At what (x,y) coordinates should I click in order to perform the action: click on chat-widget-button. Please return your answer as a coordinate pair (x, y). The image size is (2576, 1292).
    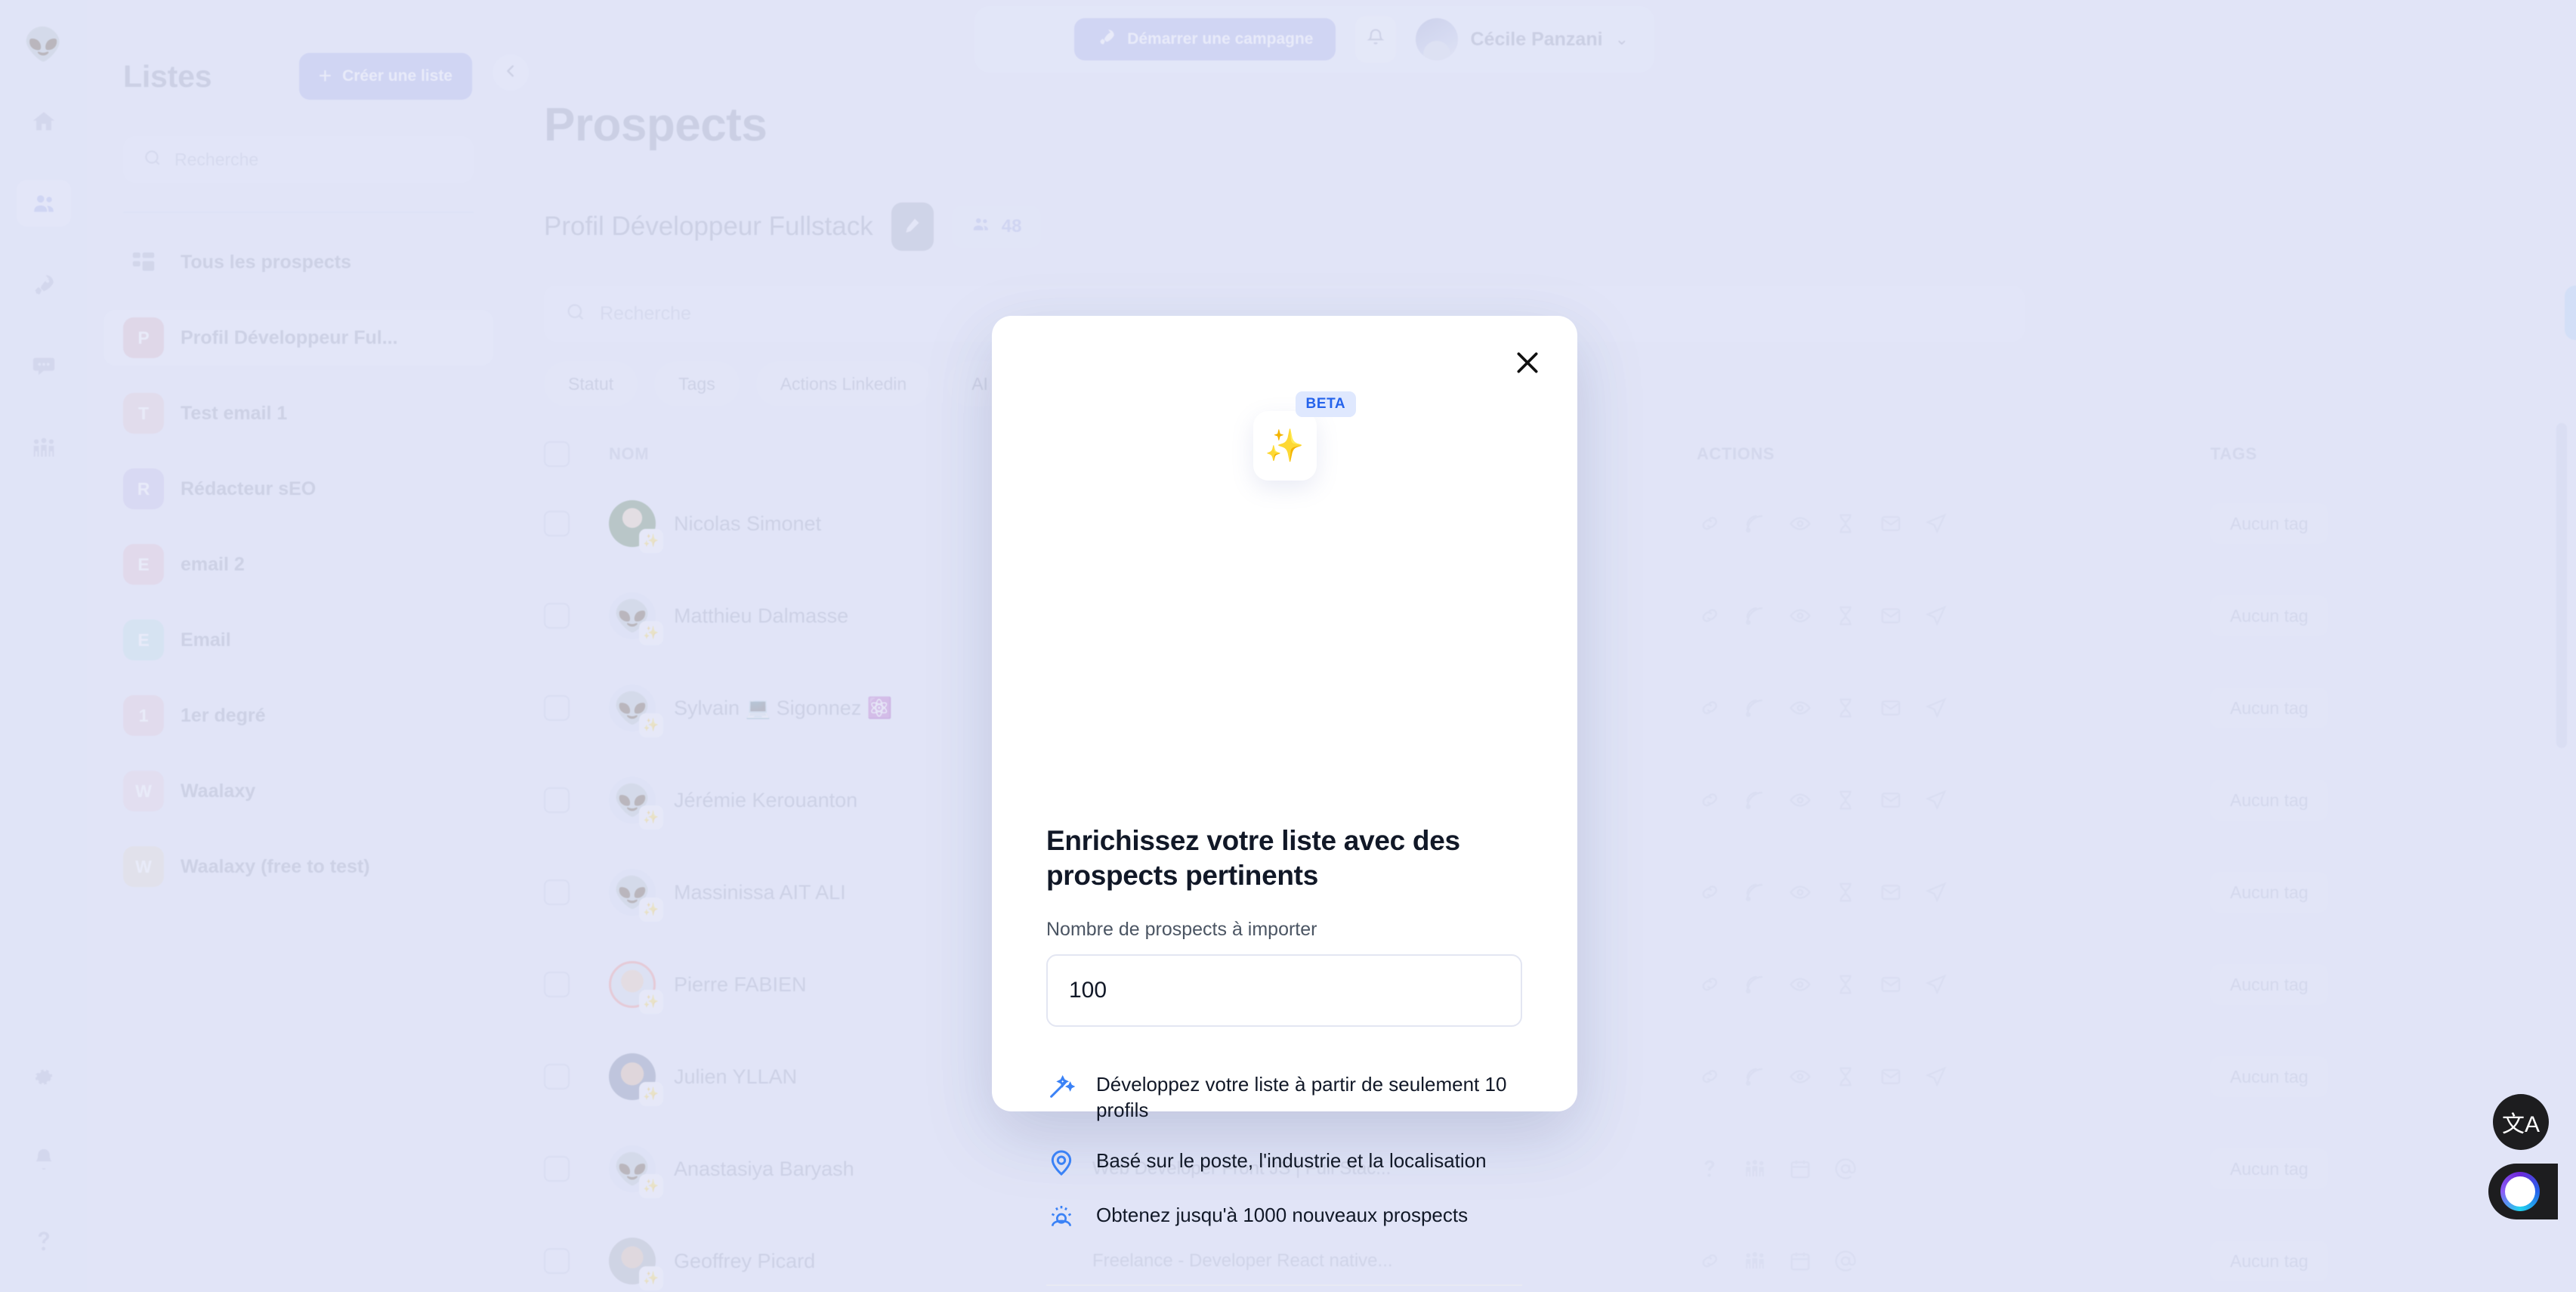
    Looking at the image, I should click on (2523, 1191).